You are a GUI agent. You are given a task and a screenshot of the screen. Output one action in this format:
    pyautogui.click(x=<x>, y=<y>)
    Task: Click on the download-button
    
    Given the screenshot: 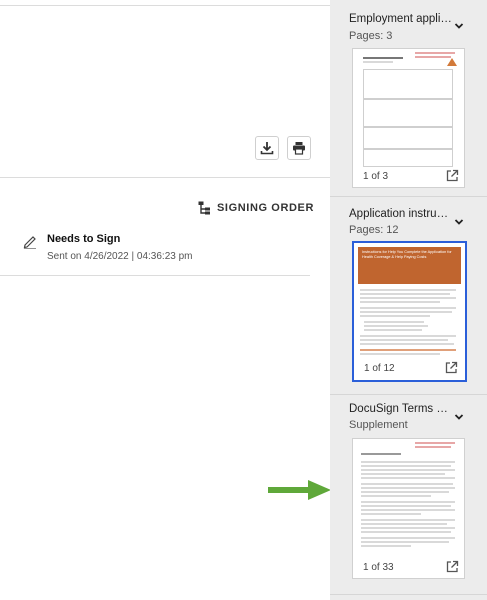 What is the action you would take?
    pyautogui.click(x=267, y=148)
    